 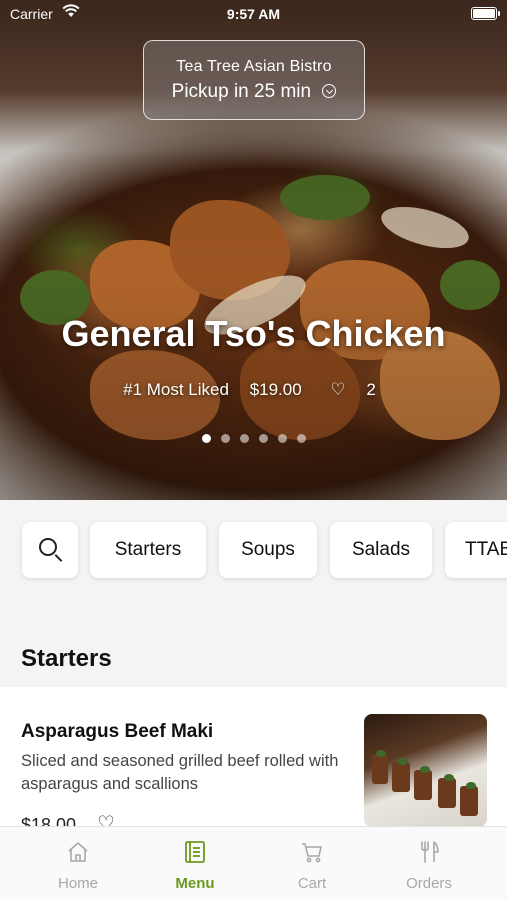 I want to click on tab-orders: Orders, so click(x=429, y=863).